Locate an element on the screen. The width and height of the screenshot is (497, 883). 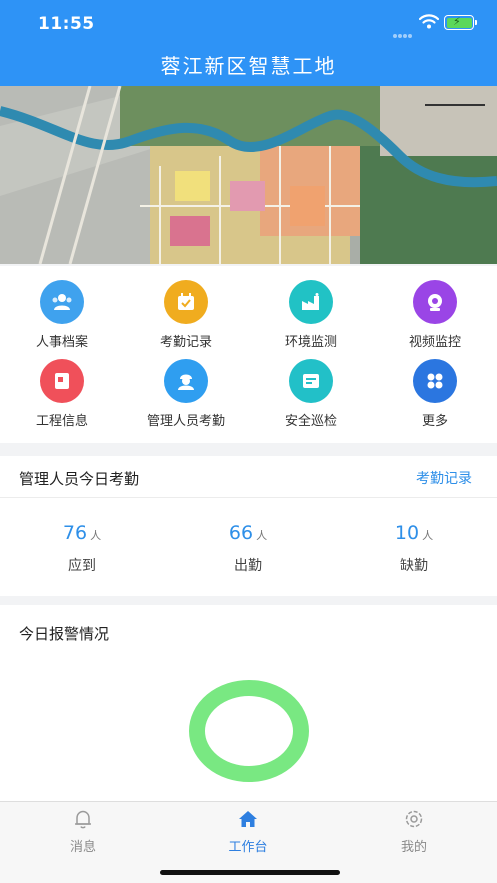
factory-icon is located at coordinates (311, 302).